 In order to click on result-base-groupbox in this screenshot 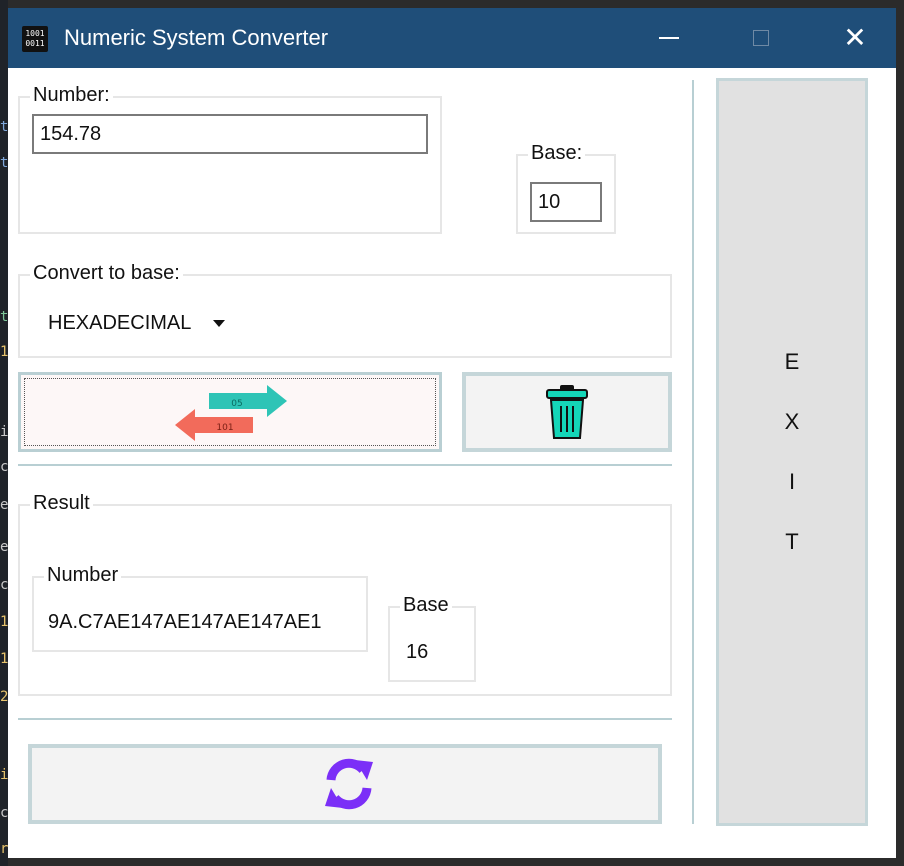, I will do `click(432, 644)`.